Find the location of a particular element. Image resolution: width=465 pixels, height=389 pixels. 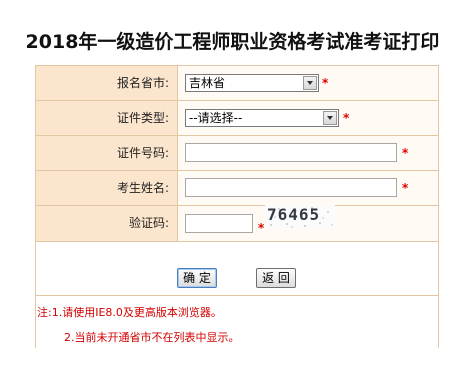

id-number-required-mark: * is located at coordinates (405, 153).